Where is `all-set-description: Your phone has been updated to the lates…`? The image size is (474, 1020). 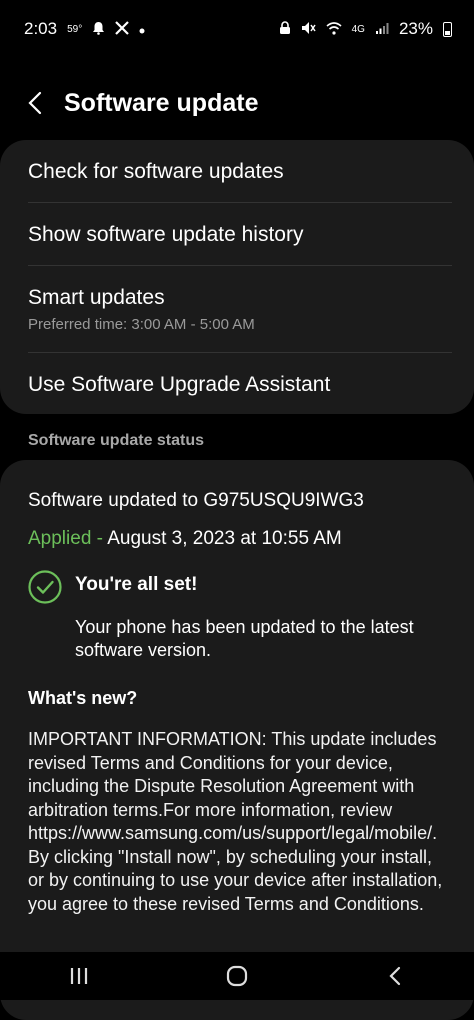 all-set-description: Your phone has been updated to the lates… is located at coordinates (244, 638).